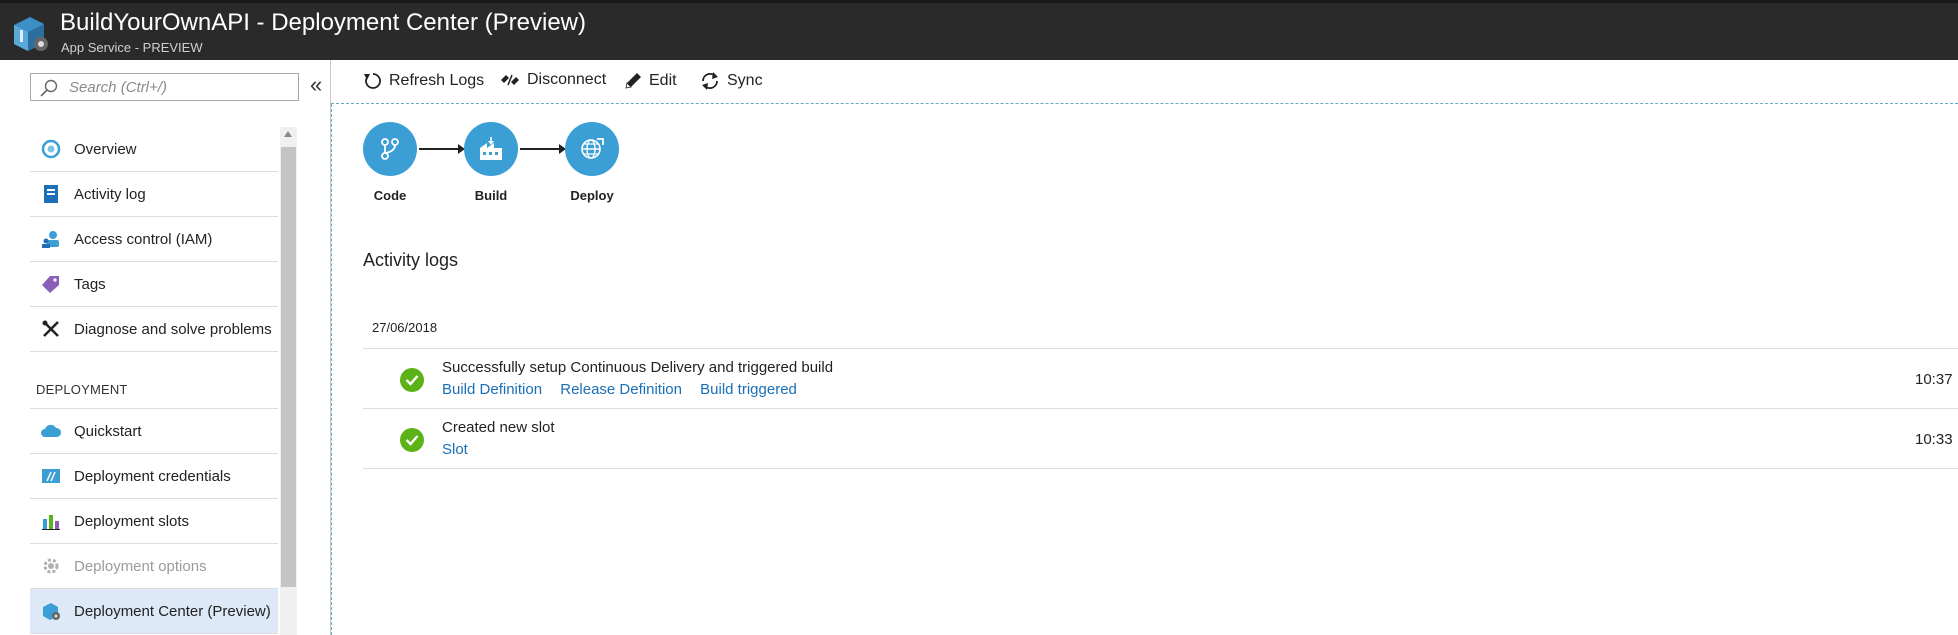 The height and width of the screenshot is (635, 1958). Describe the element at coordinates (118, 87) in the screenshot. I see `search-placeholder: Search (Ctrl+/)` at that location.